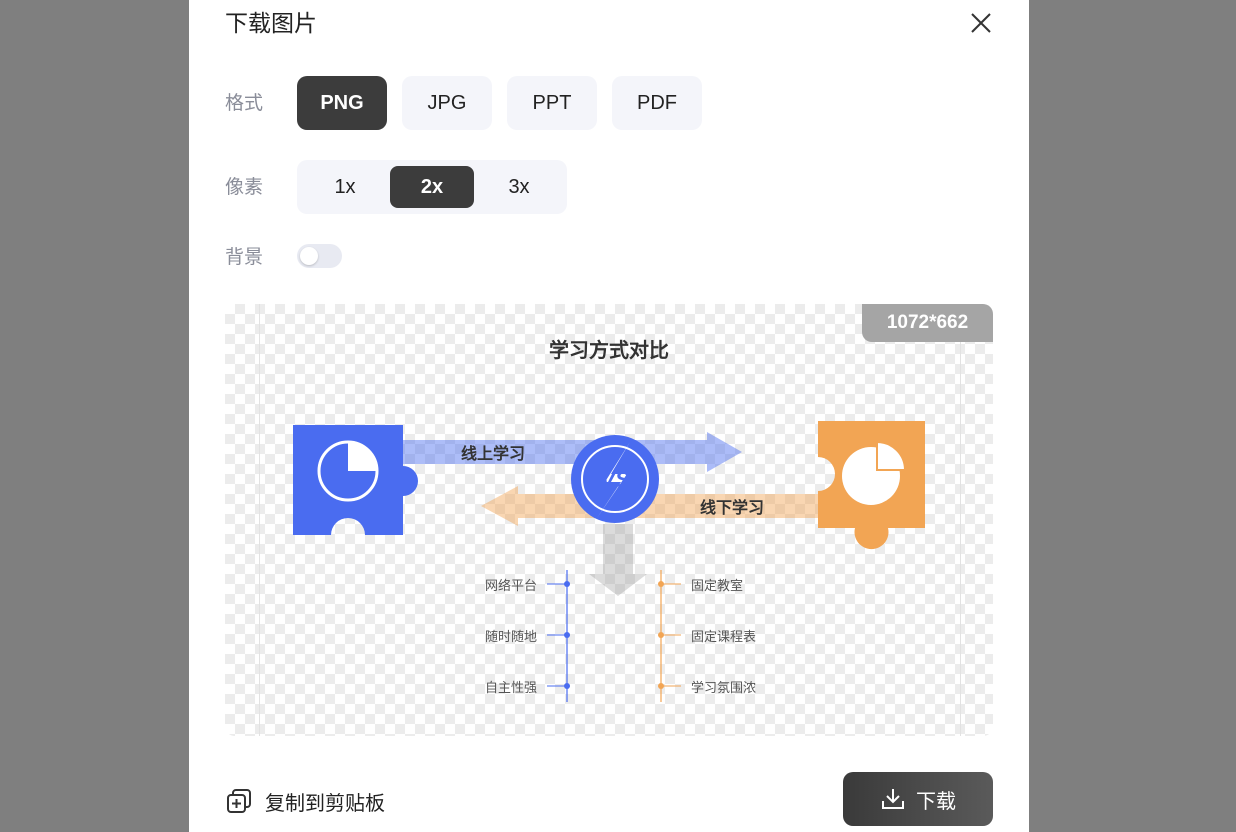 The image size is (1236, 832). What do you see at coordinates (342, 103) in the screenshot?
I see `format-png-button: PNG` at bounding box center [342, 103].